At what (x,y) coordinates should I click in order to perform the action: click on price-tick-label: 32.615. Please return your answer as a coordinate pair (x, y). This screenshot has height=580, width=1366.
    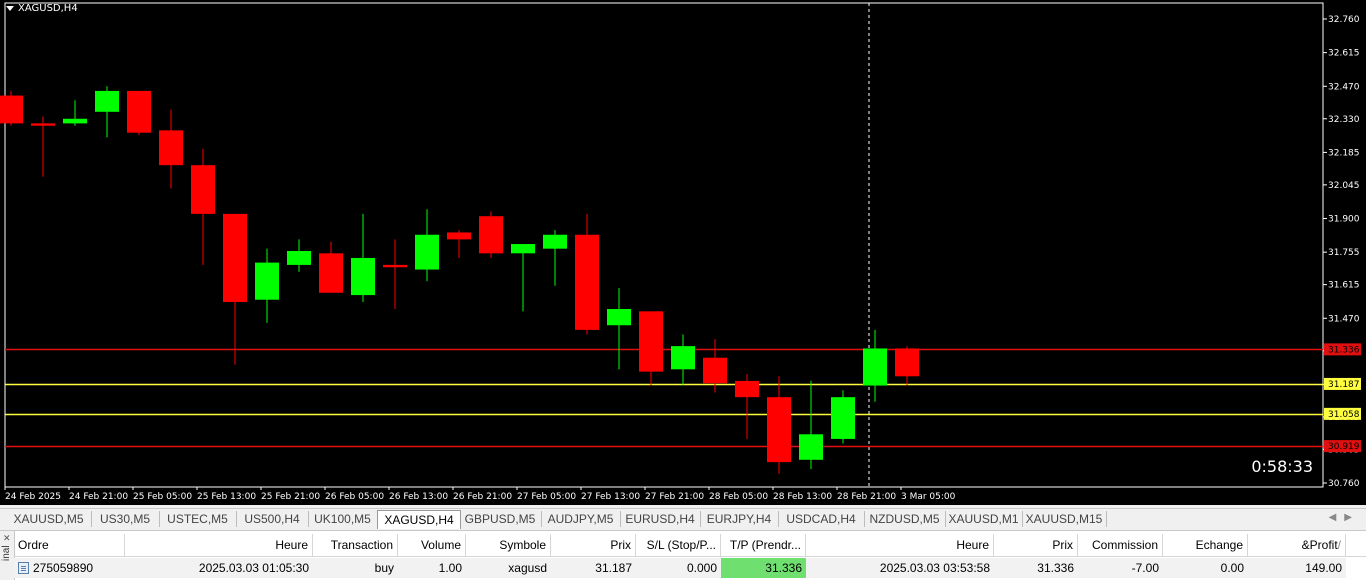
    Looking at the image, I should click on (1344, 54).